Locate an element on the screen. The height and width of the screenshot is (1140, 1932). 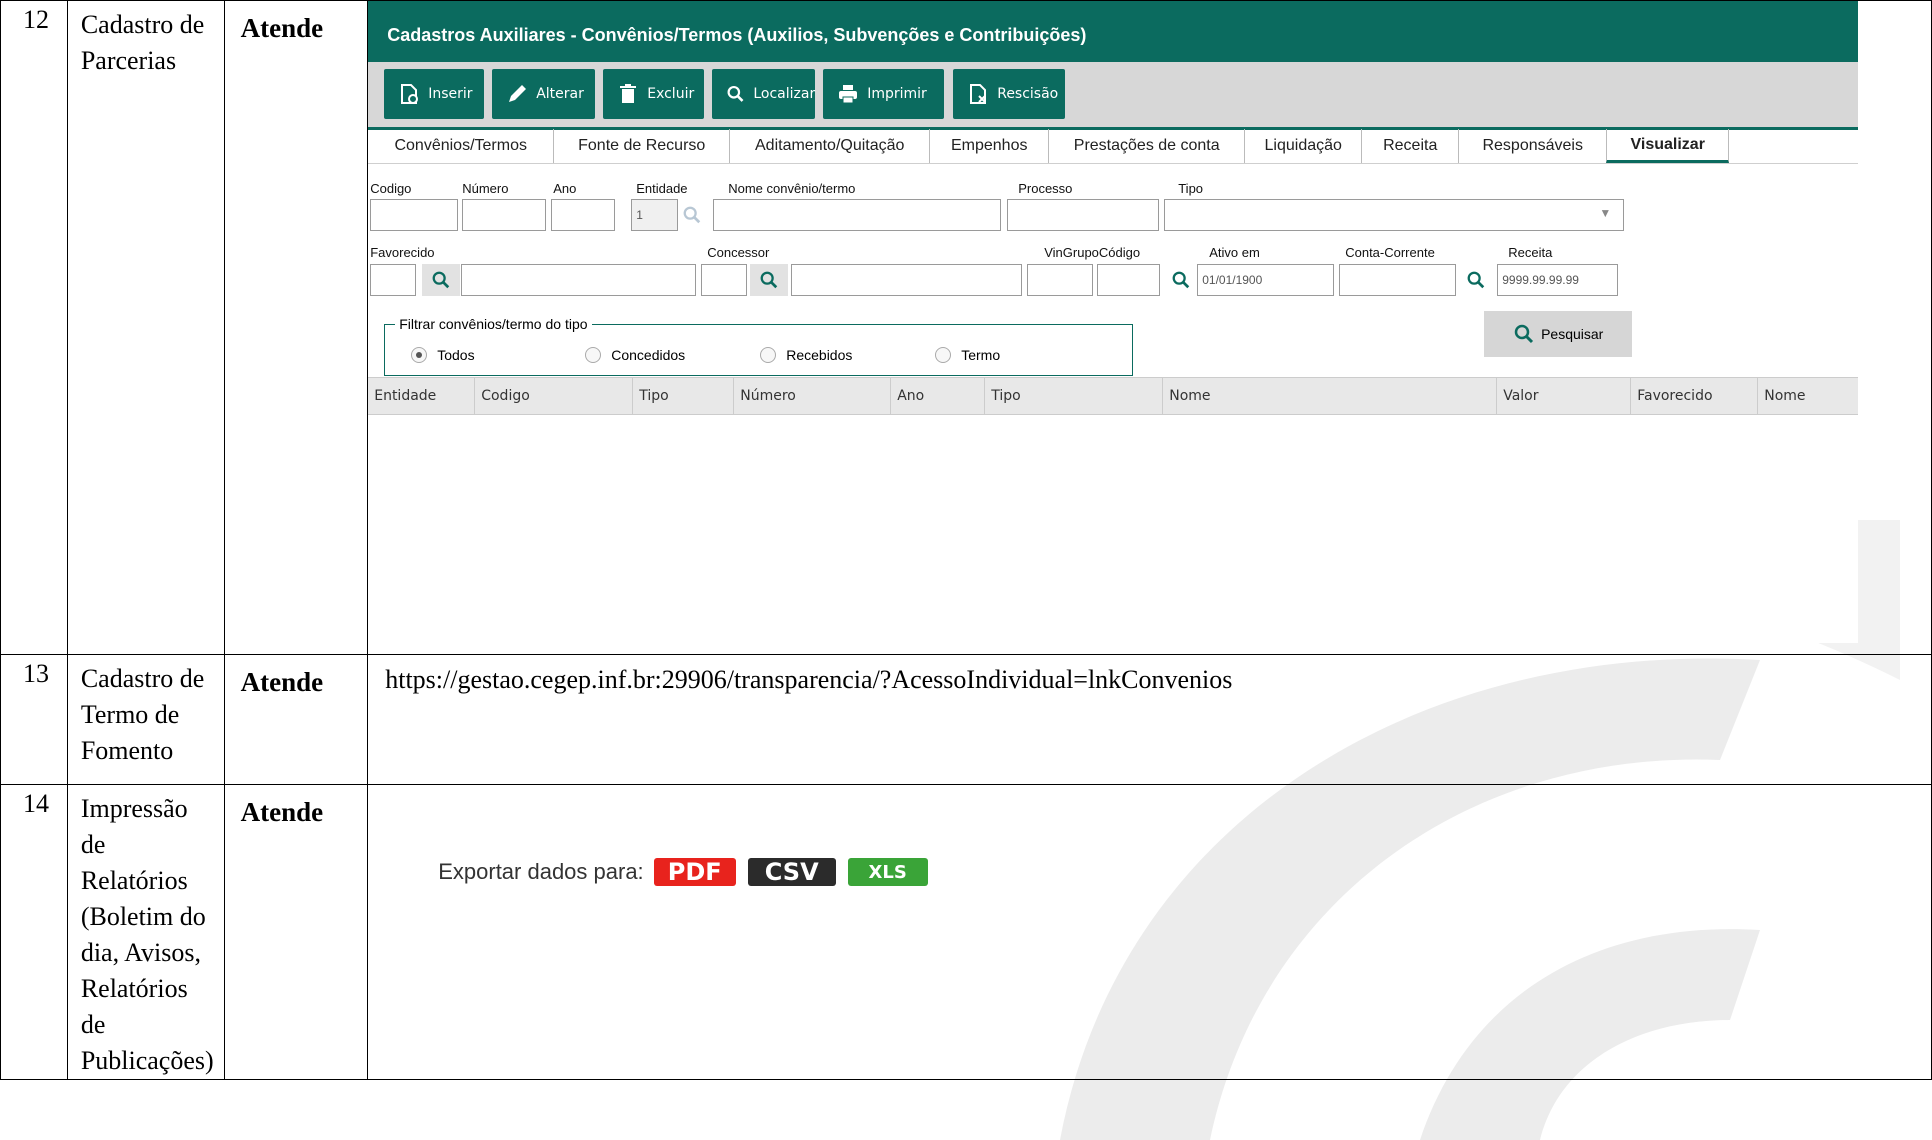
excluir-button: Excluir is located at coordinates (654, 94).